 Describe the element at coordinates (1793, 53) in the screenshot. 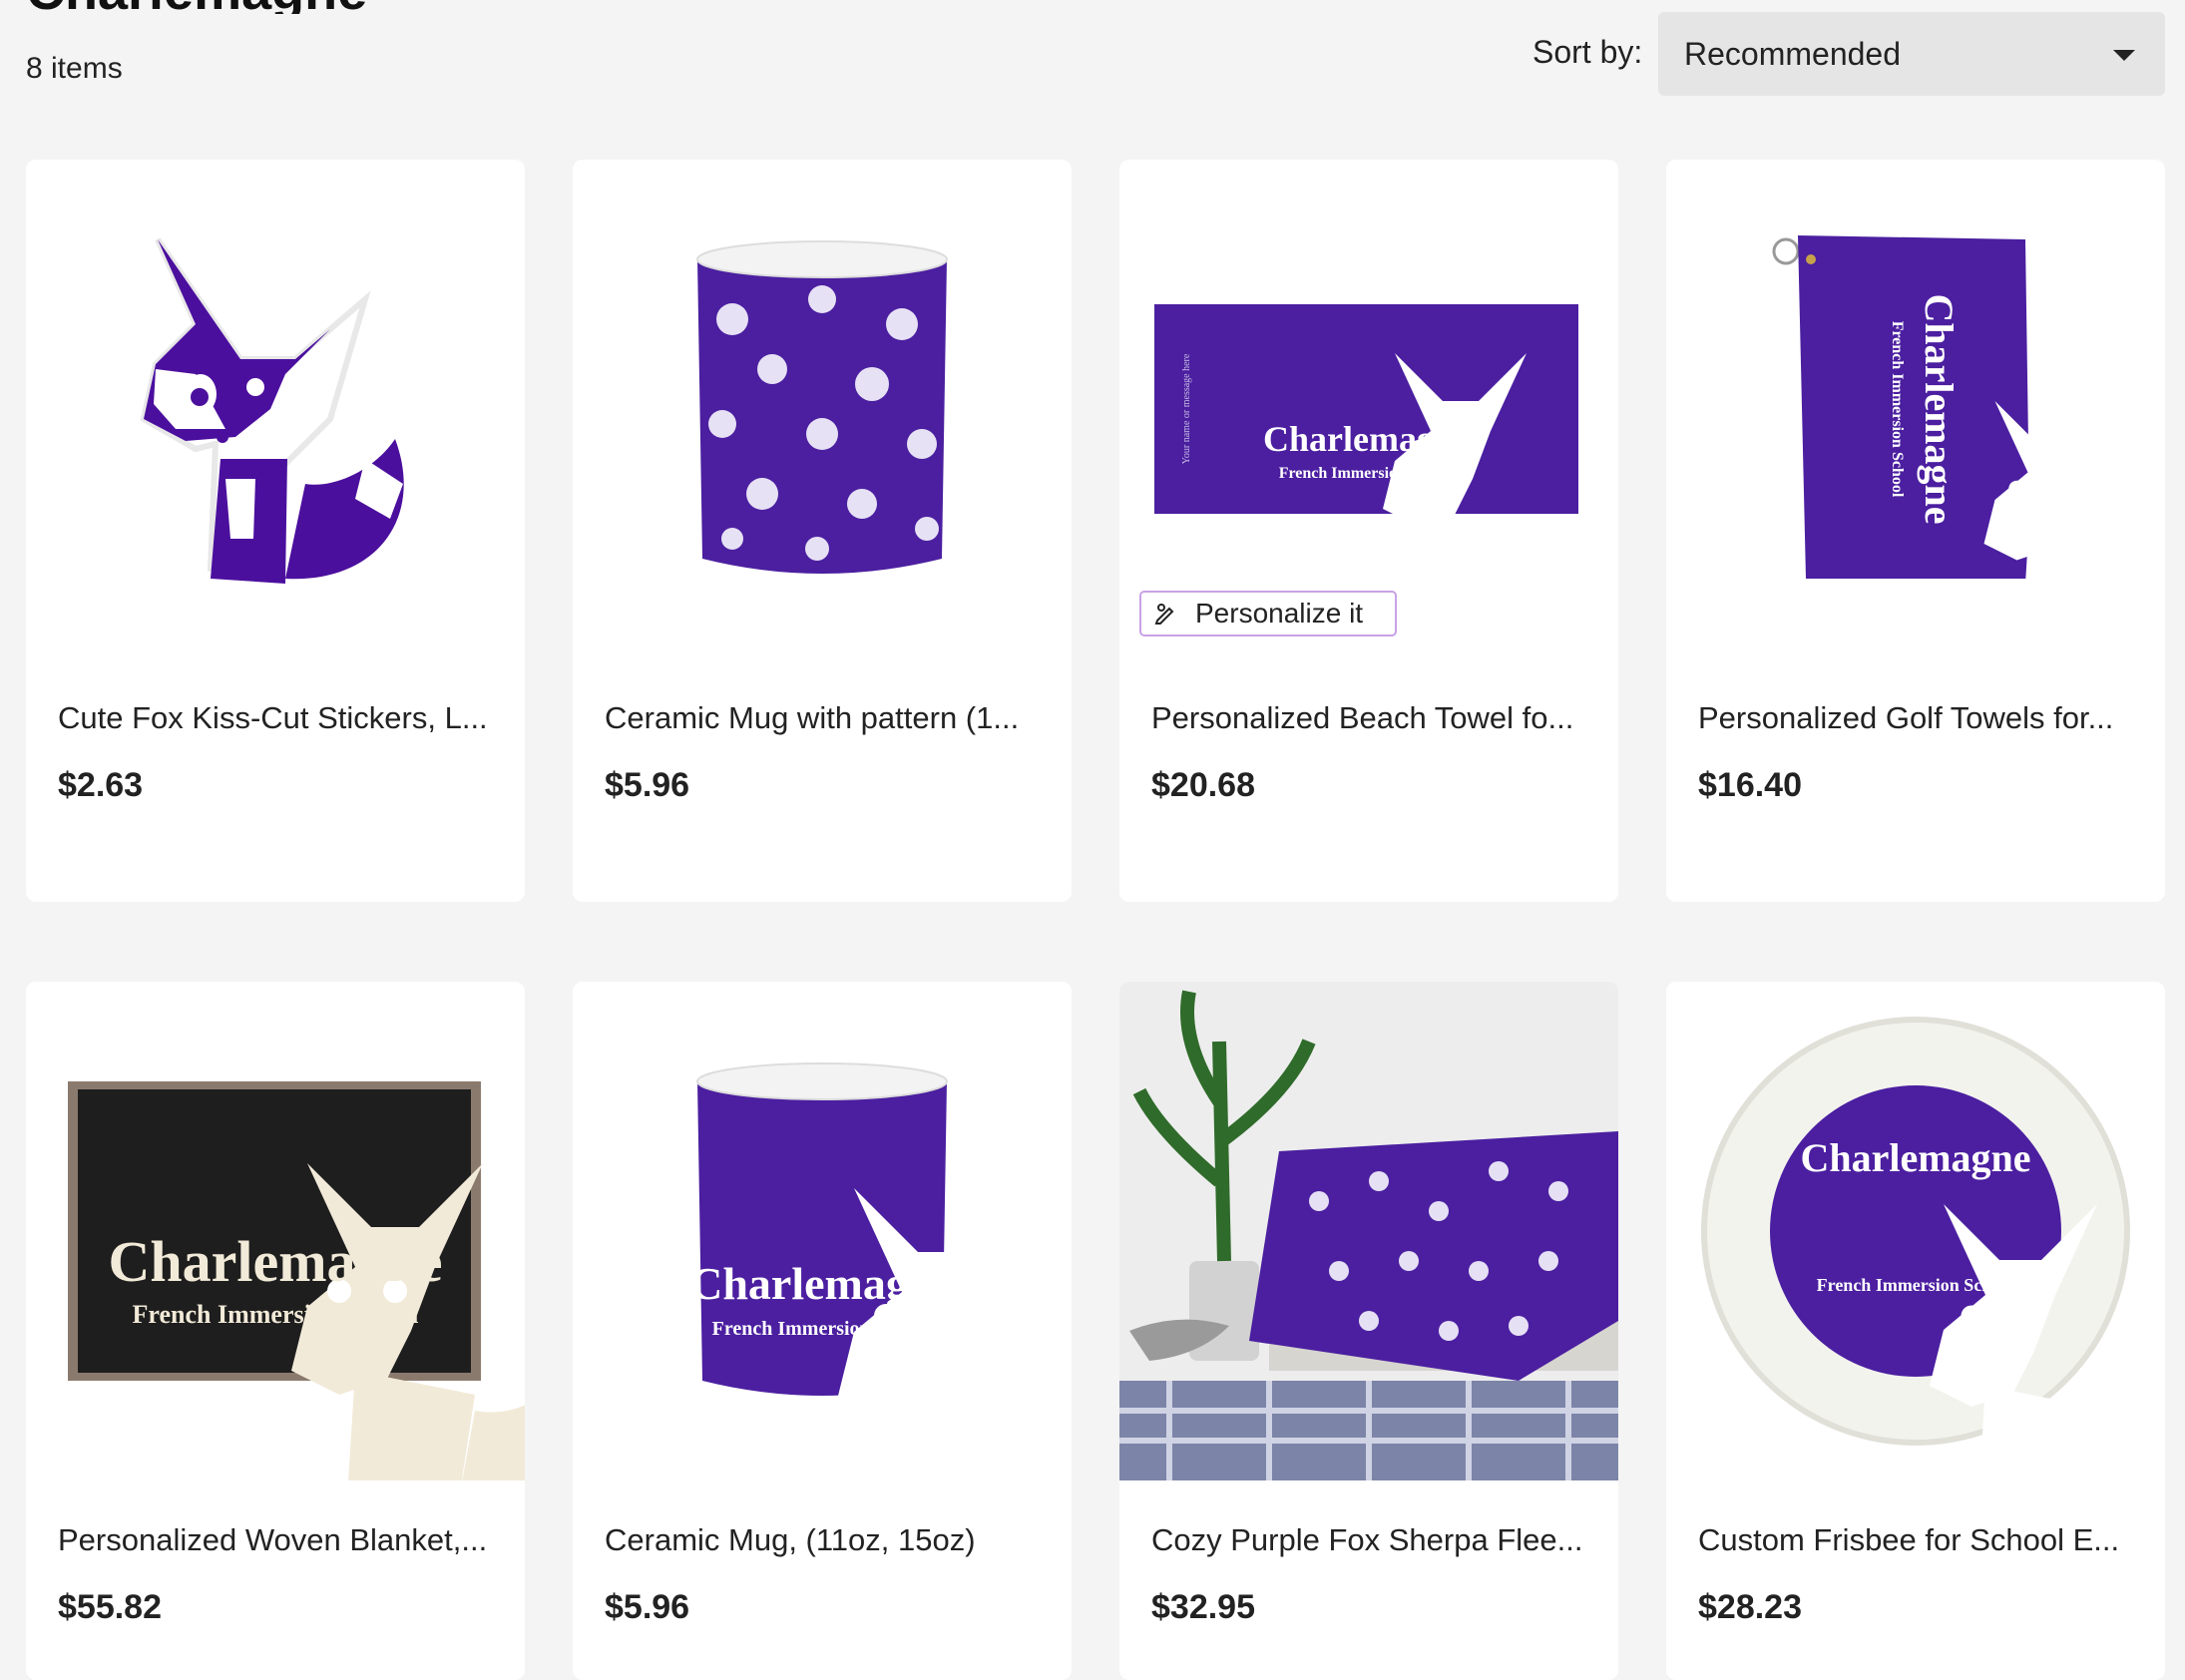

I see `sort-selected-value: Recommended` at that location.